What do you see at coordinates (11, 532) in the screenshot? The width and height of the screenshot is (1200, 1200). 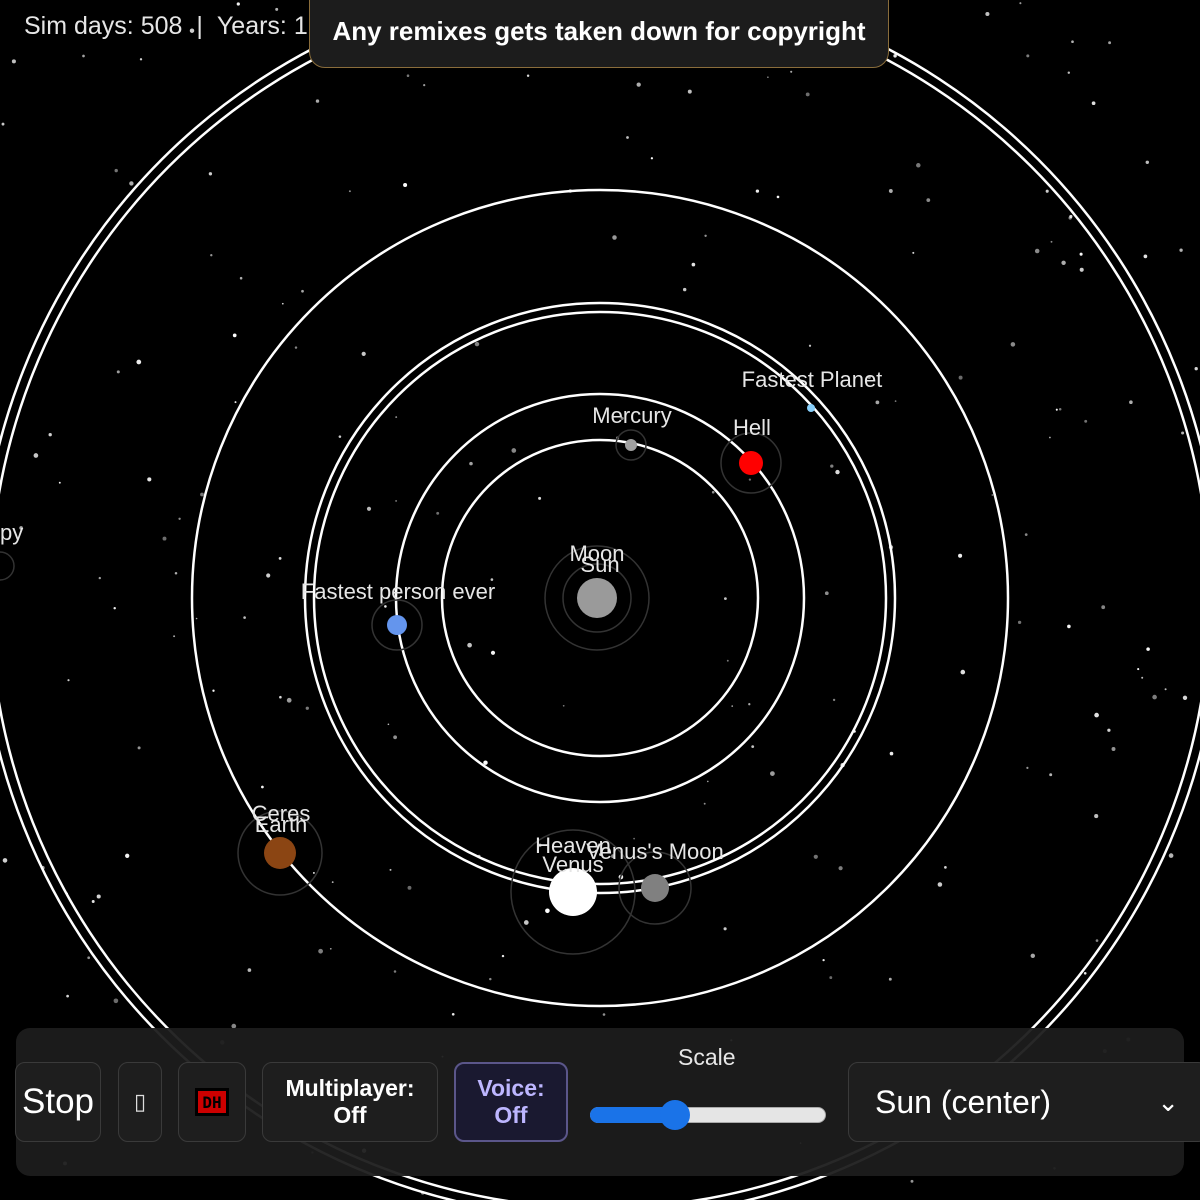 I see `offscreen-body-label: py` at bounding box center [11, 532].